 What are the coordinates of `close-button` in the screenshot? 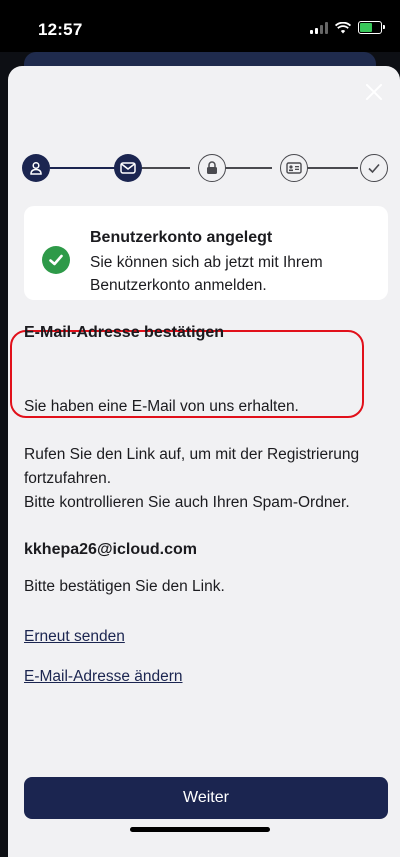 It's located at (374, 92).